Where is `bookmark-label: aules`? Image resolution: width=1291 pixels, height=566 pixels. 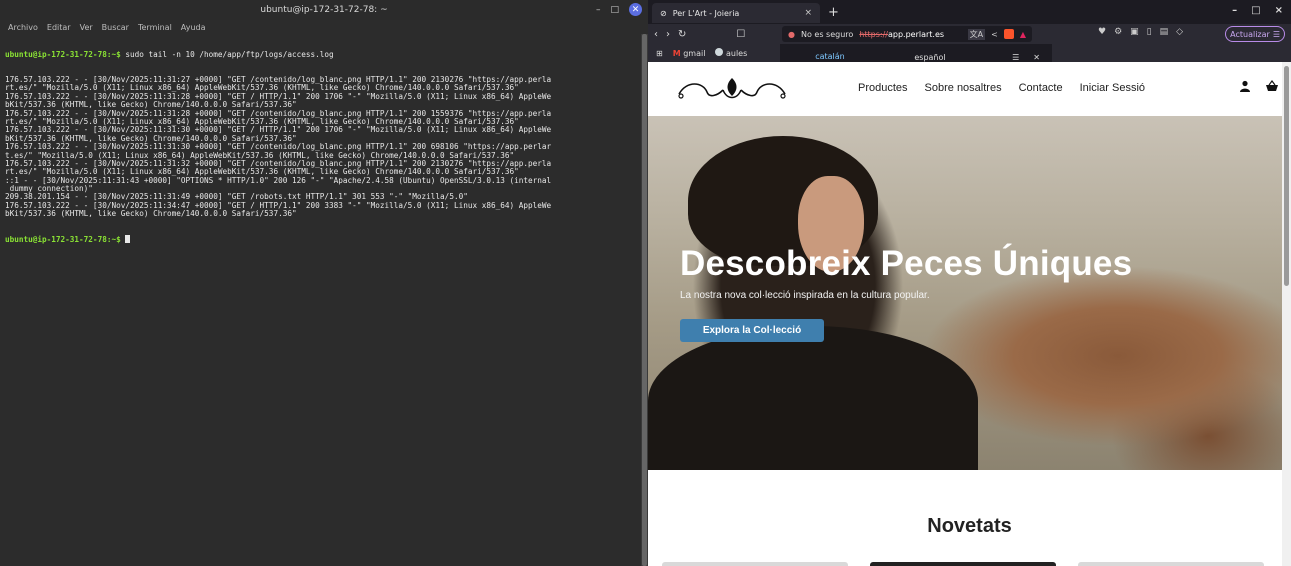 bookmark-label: aules is located at coordinates (736, 53).